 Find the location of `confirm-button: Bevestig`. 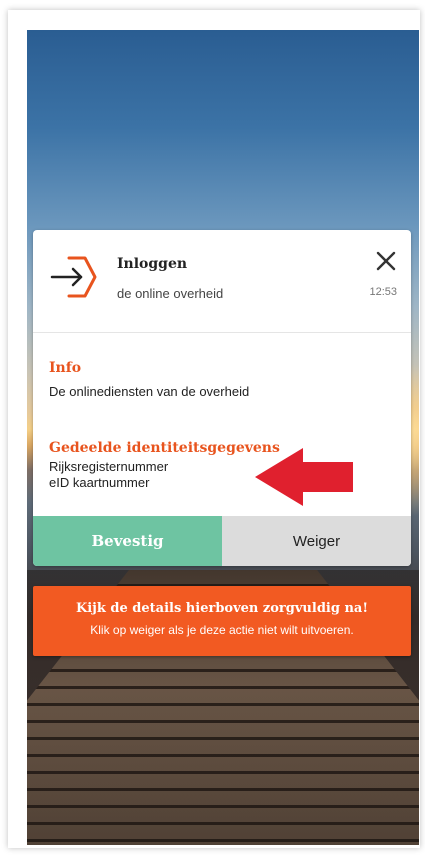

confirm-button: Bevestig is located at coordinates (127, 541).